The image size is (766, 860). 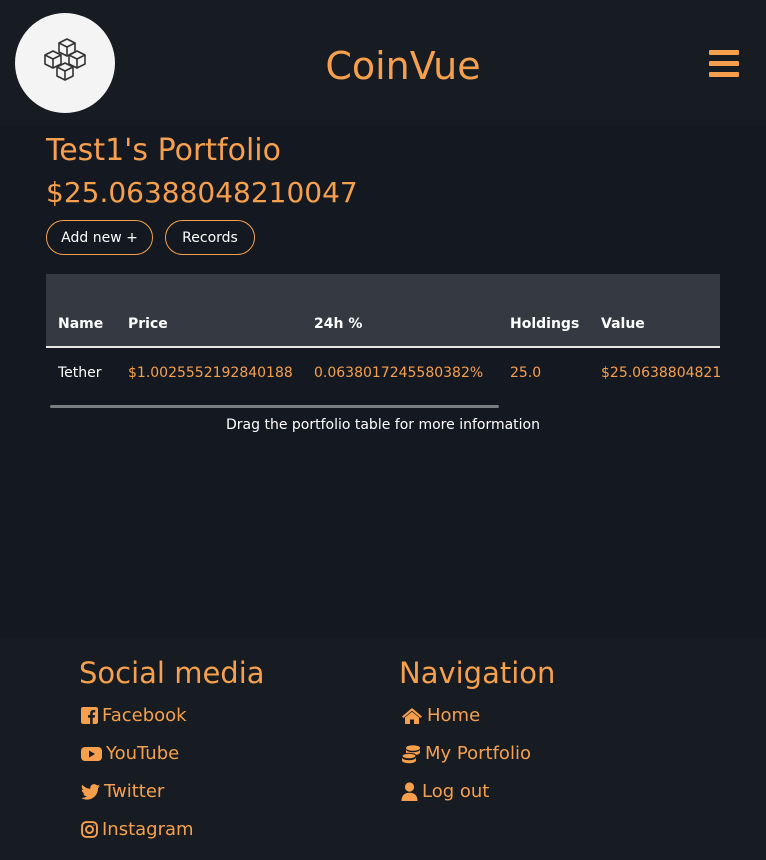 I want to click on column-header-holdings: Holdings, so click(x=545, y=324).